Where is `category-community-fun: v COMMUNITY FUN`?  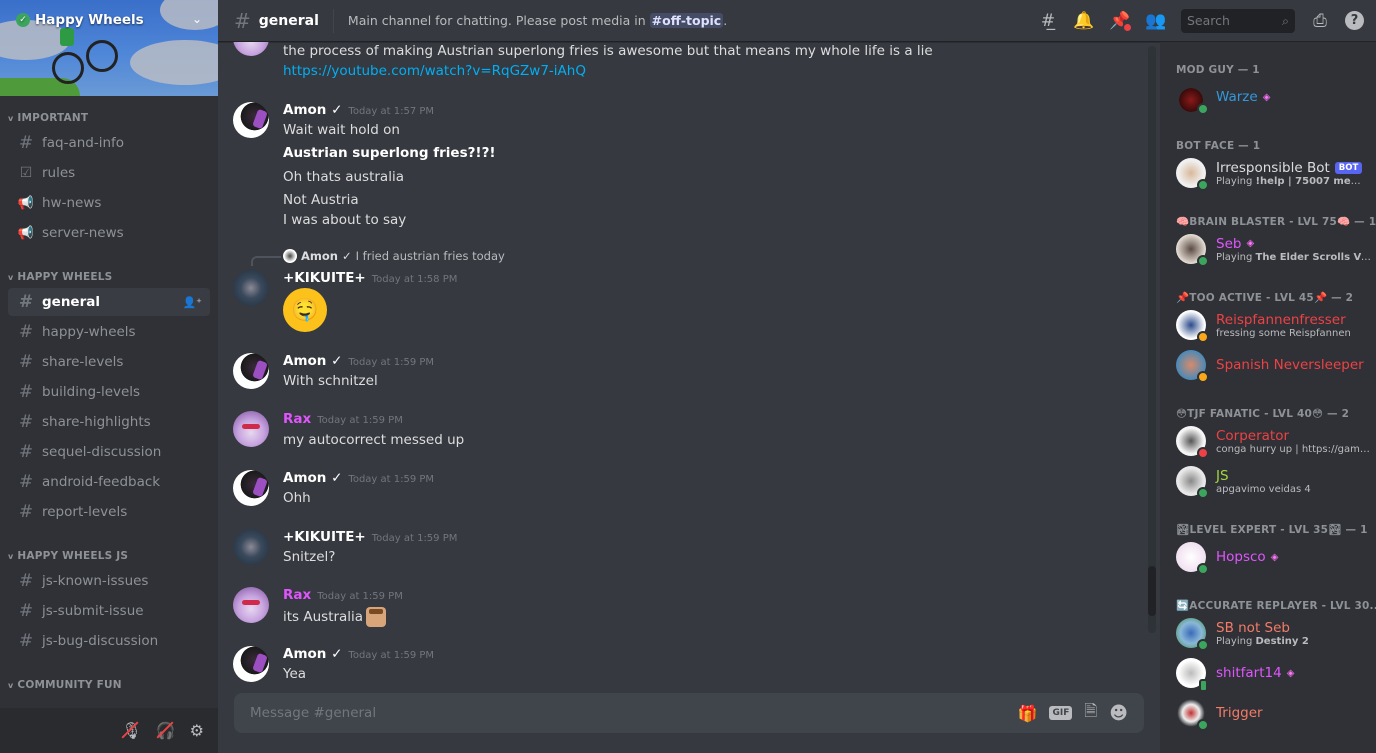
category-community-fun: v COMMUNITY FUN is located at coordinates (109, 685).